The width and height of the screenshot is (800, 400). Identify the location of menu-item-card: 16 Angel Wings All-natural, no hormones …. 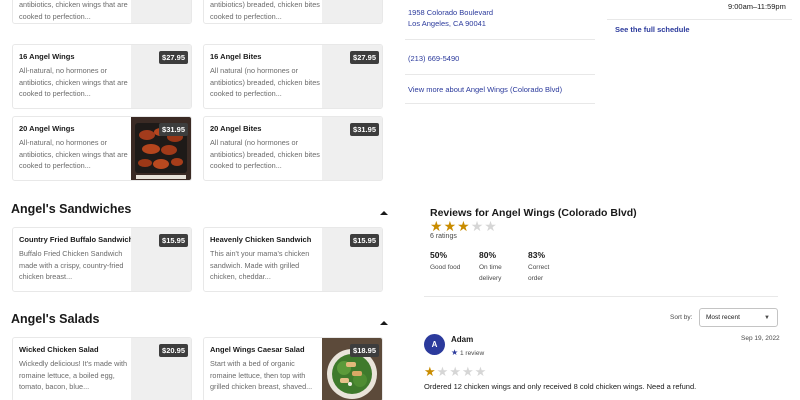
(102, 76).